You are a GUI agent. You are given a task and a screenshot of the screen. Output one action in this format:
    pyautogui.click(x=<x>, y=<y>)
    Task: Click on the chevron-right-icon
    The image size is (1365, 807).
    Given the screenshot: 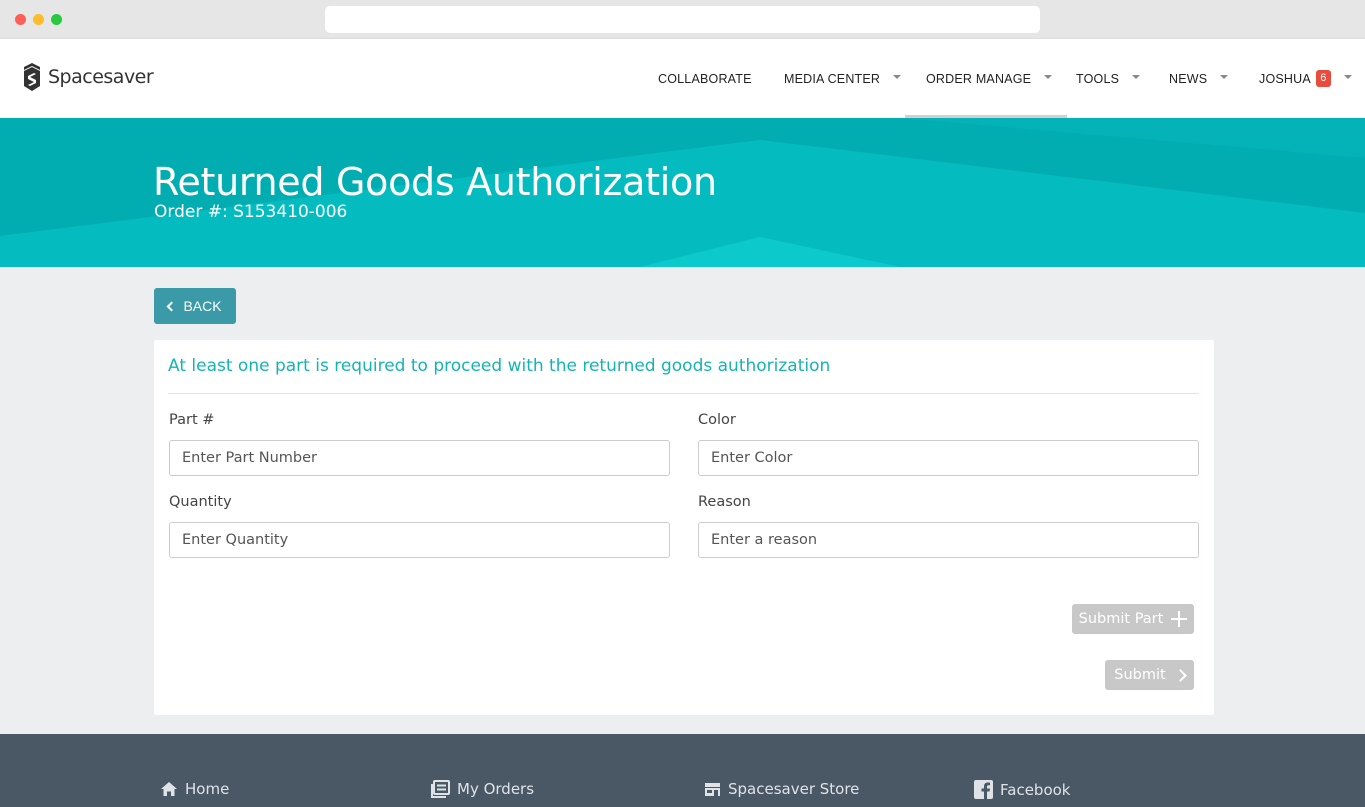 What is the action you would take?
    pyautogui.click(x=1180, y=675)
    